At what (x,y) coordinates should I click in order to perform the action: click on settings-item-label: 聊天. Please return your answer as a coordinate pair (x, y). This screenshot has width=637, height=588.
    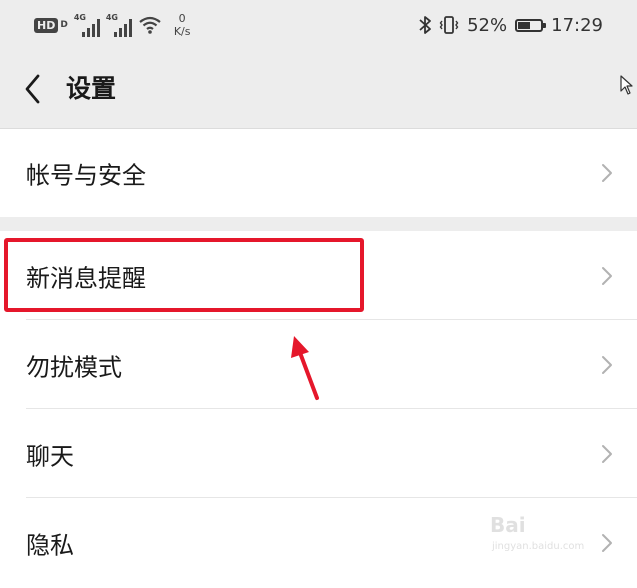
    Looking at the image, I should click on (50, 456).